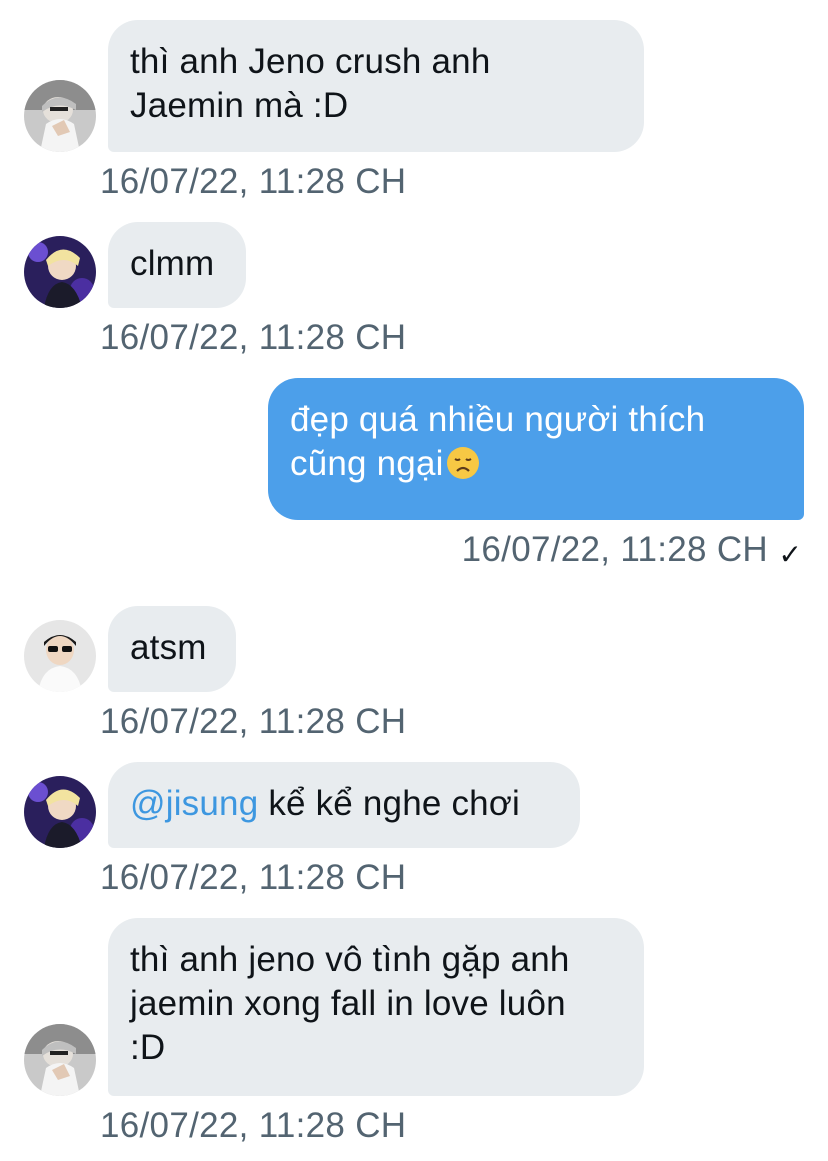  Describe the element at coordinates (367, 463) in the screenshot. I see `message-text: cũng ngại` at that location.